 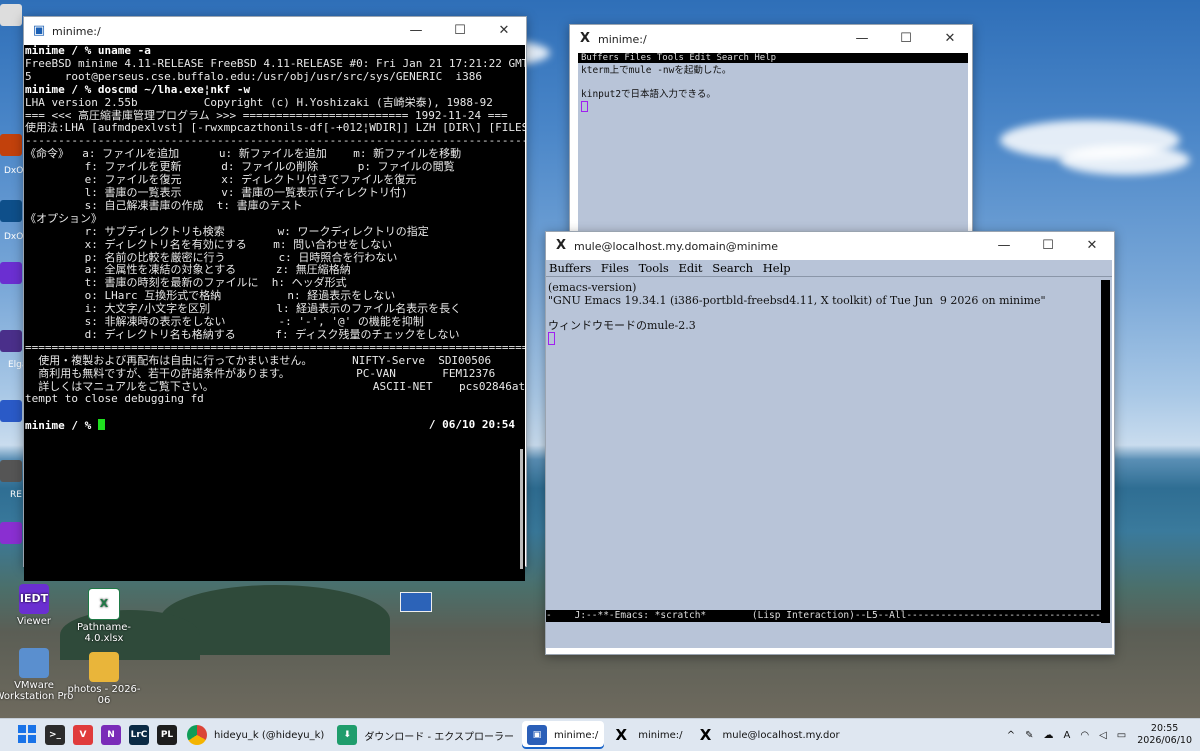 I want to click on mule-buffer-line: kterm上でmule -nwを起動した。, so click(x=656, y=70).